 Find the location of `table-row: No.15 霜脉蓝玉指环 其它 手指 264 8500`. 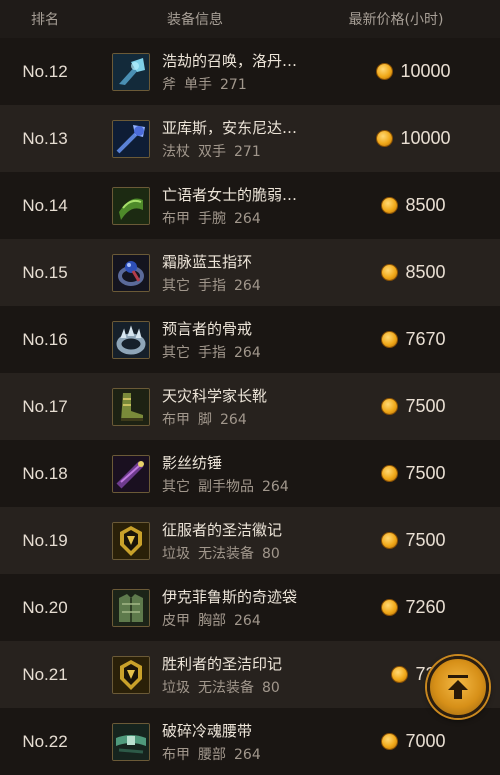

table-row: No.15 霜脉蓝玉指环 其它 手指 264 8500 is located at coordinates (250, 272).